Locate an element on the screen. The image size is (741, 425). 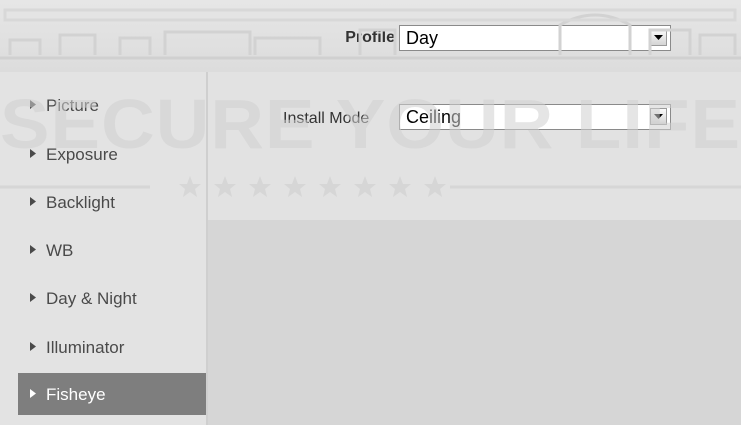
sidebar-item-exposure: Exposure is located at coordinates (112, 154).